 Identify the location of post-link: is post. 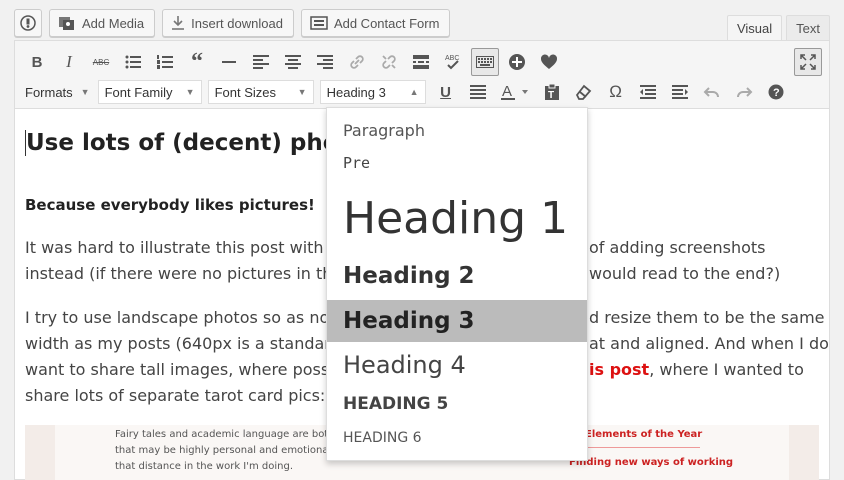
(619, 369).